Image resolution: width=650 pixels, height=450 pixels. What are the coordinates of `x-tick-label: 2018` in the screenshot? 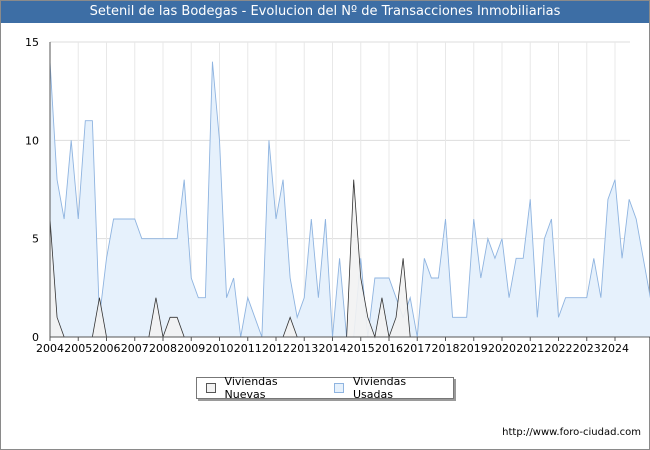 It's located at (446, 348).